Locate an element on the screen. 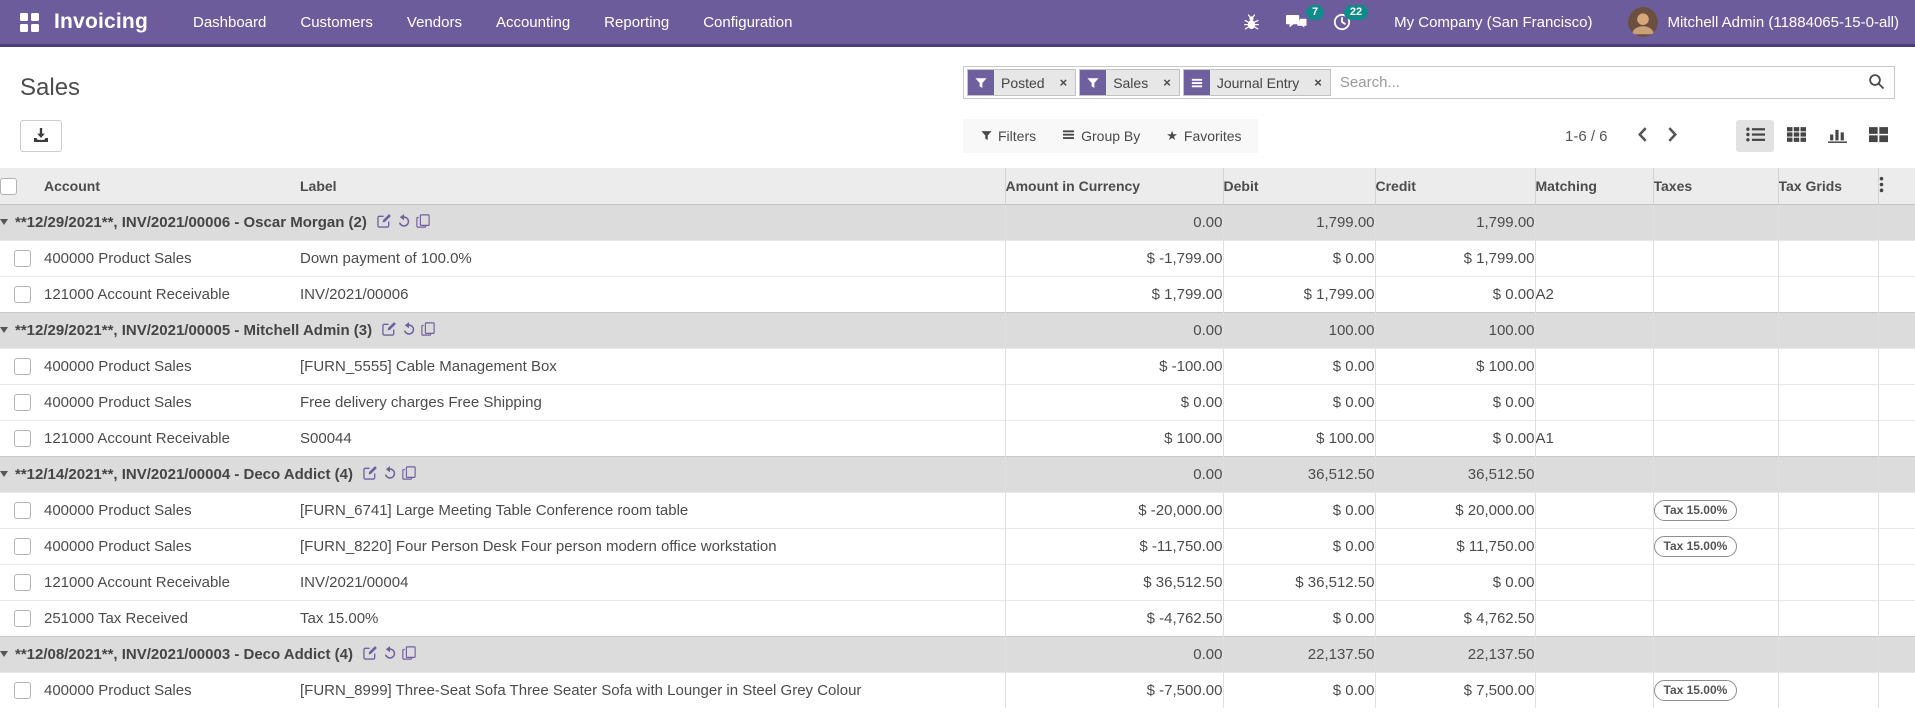  debug-bug-icon is located at coordinates (1251, 22).